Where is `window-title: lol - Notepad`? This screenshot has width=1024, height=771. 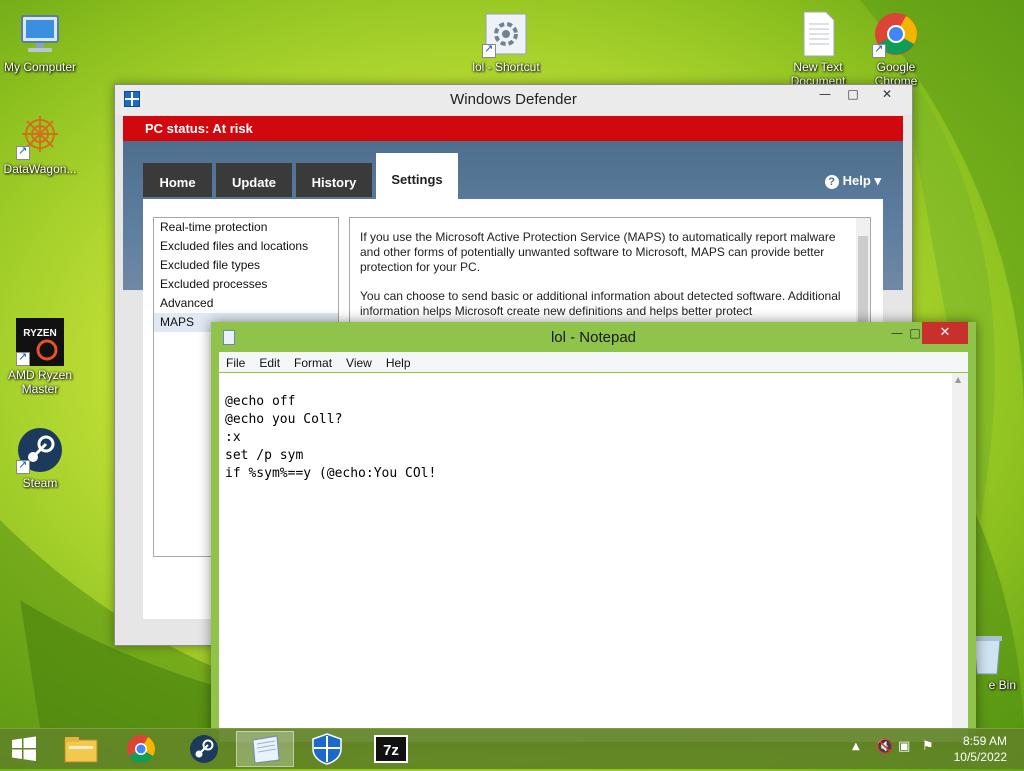
window-title: lol - Notepad is located at coordinates (593, 337).